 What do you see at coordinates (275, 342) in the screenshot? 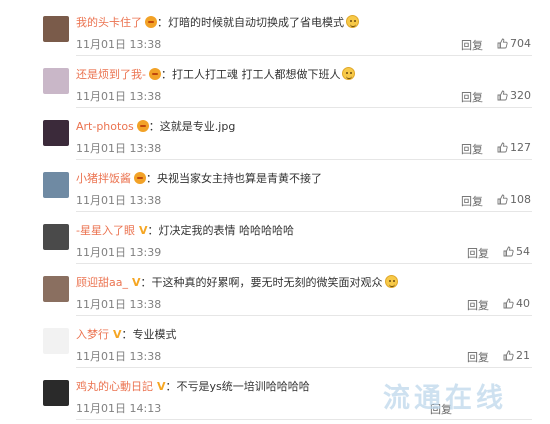
I see `comment-item: 入梦行 V：专业模式 11月01日 13:38 回复 21` at bounding box center [275, 342].